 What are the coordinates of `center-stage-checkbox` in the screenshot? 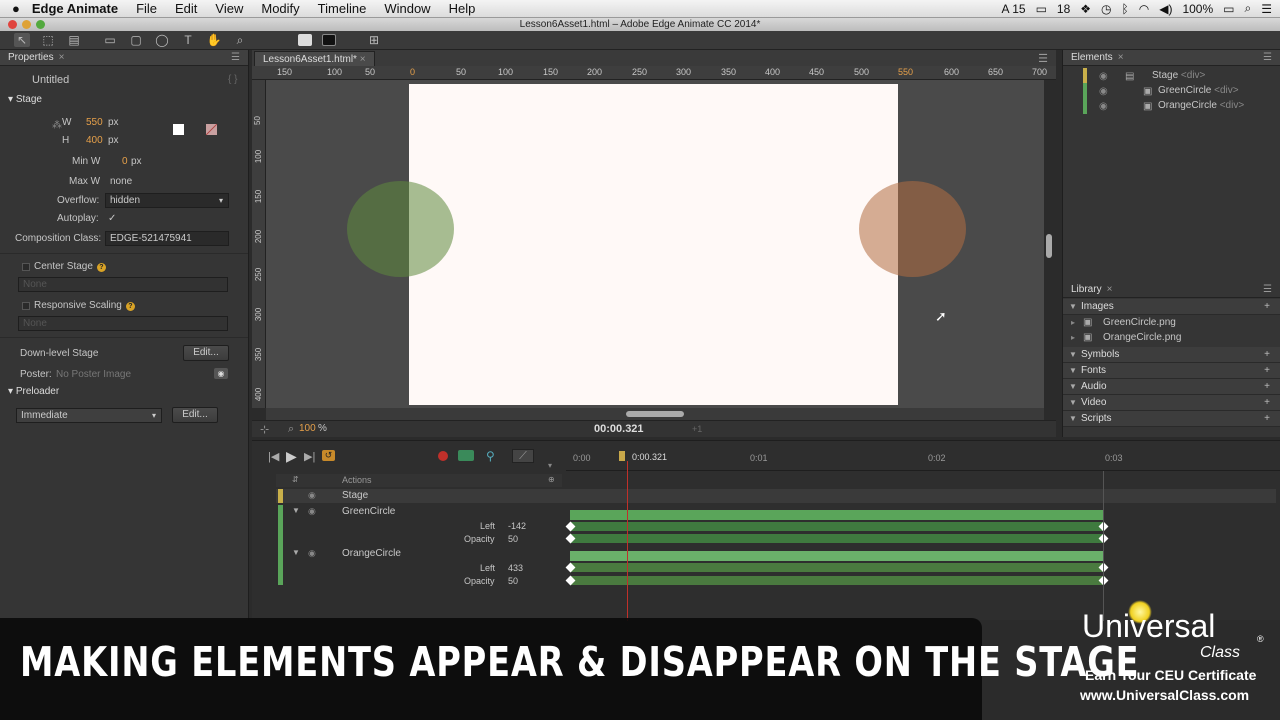 It's located at (26, 267).